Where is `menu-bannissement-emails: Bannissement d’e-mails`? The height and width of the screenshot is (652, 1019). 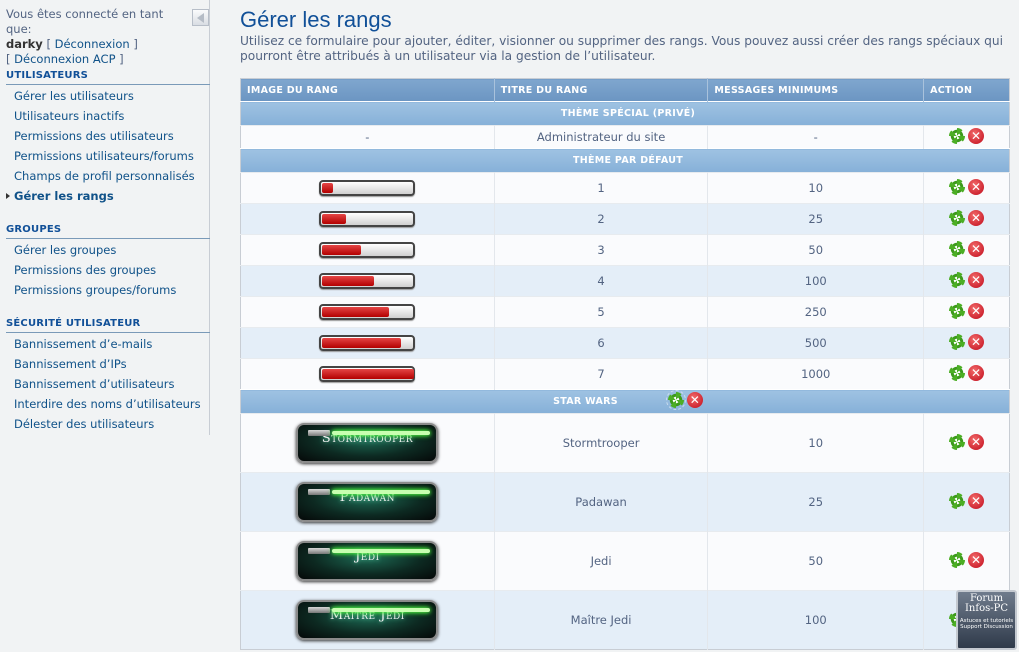
menu-bannissement-emails: Bannissement d’e-mails is located at coordinates (83, 344).